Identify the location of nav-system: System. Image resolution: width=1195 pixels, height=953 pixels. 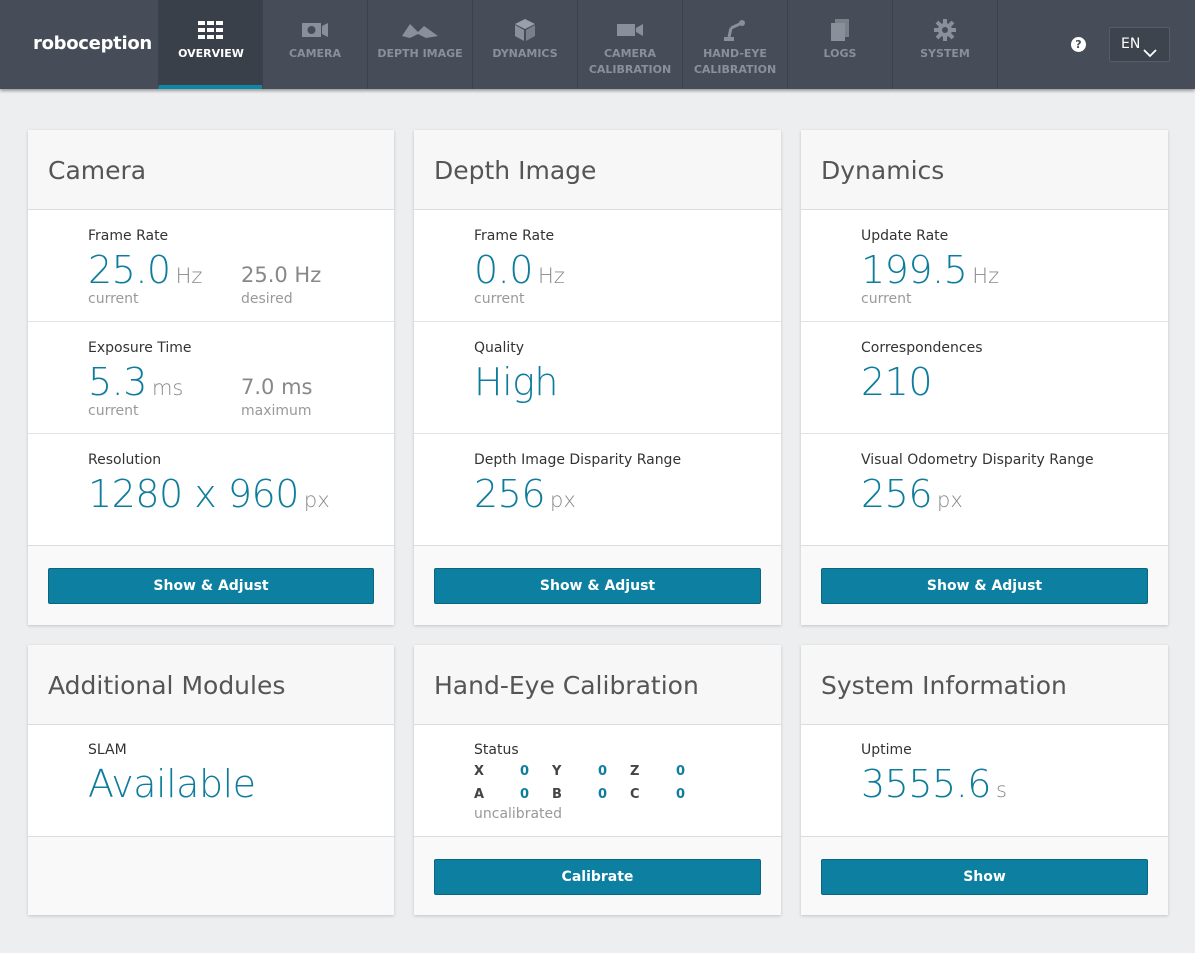
(944, 44).